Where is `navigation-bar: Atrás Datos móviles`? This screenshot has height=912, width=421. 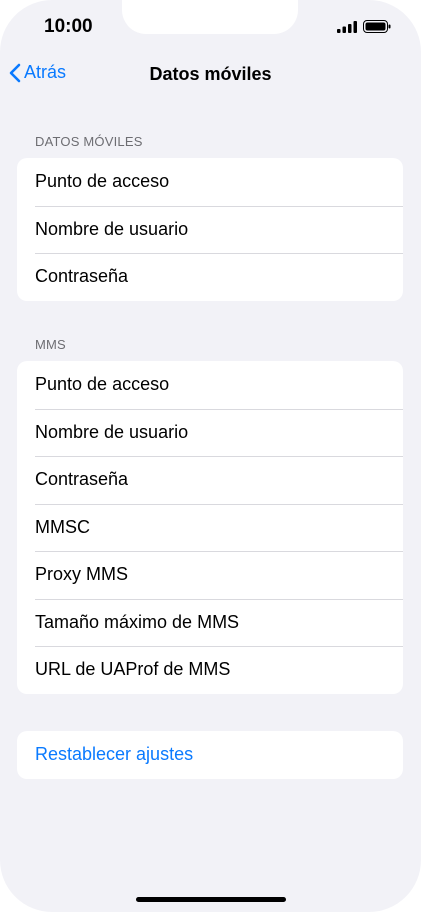 navigation-bar: Atrás Datos móviles is located at coordinates (210, 75).